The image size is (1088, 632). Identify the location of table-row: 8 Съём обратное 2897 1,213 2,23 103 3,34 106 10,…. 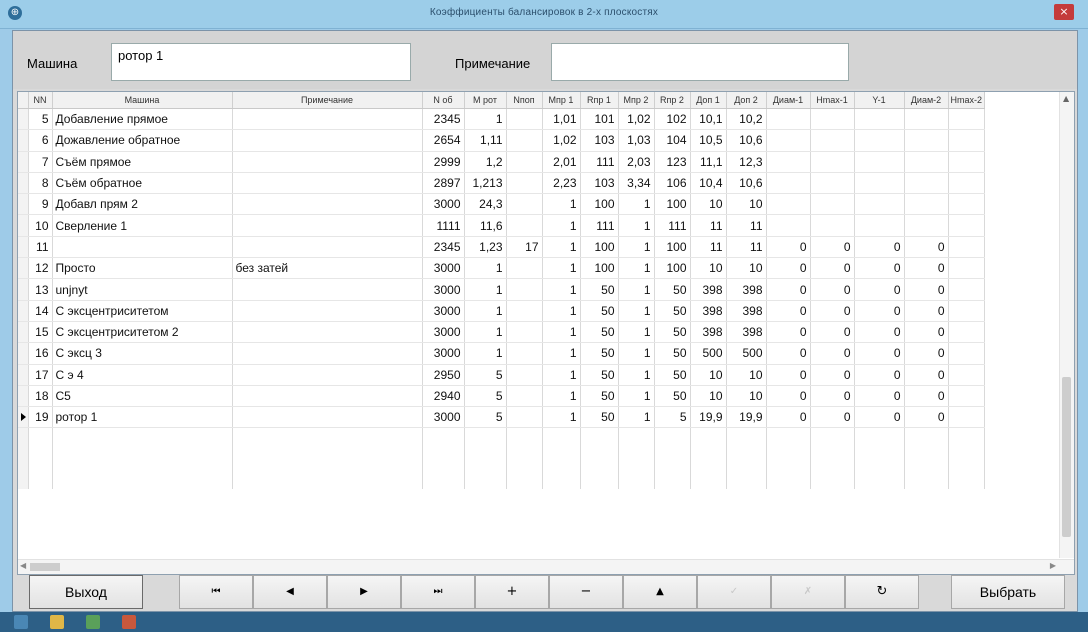
(502, 183).